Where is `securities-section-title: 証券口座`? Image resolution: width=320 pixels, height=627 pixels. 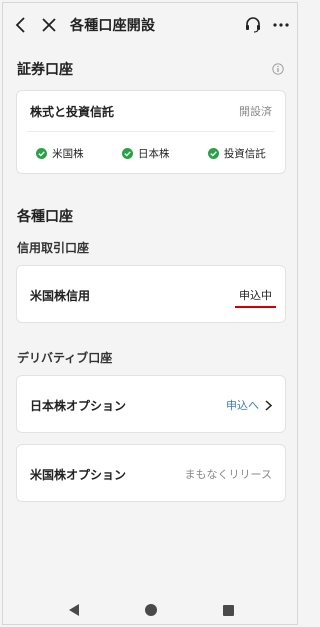 securities-section-title: 証券口座 is located at coordinates (45, 70).